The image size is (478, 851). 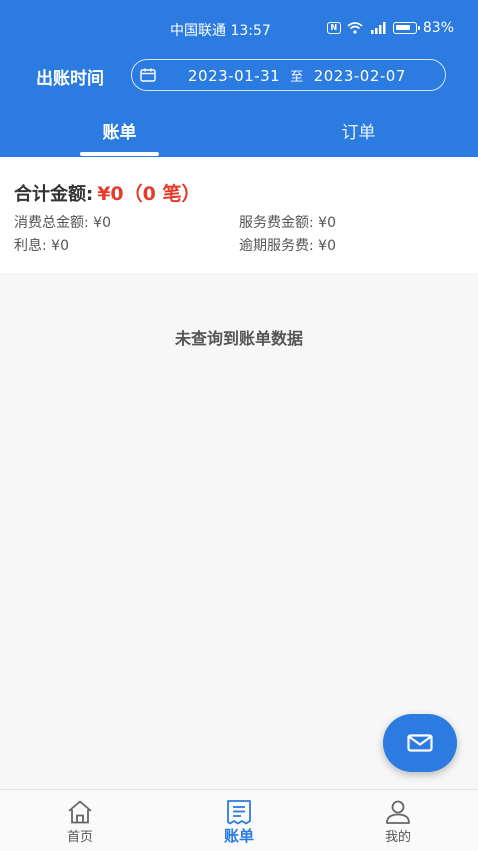 What do you see at coordinates (438, 28) in the screenshot?
I see `battery-percent: 83%` at bounding box center [438, 28].